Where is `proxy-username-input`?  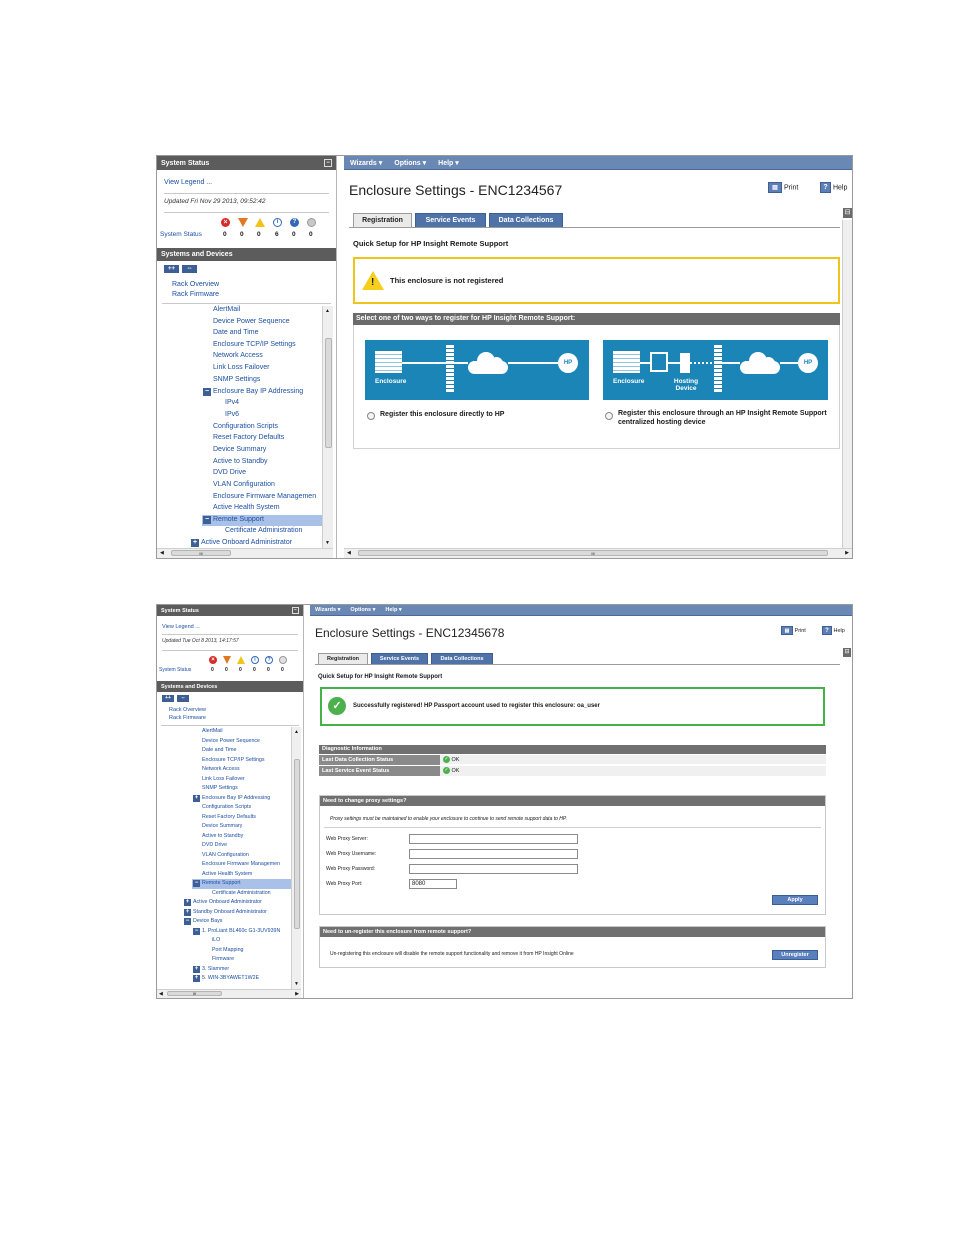
proxy-username-input is located at coordinates (493, 854).